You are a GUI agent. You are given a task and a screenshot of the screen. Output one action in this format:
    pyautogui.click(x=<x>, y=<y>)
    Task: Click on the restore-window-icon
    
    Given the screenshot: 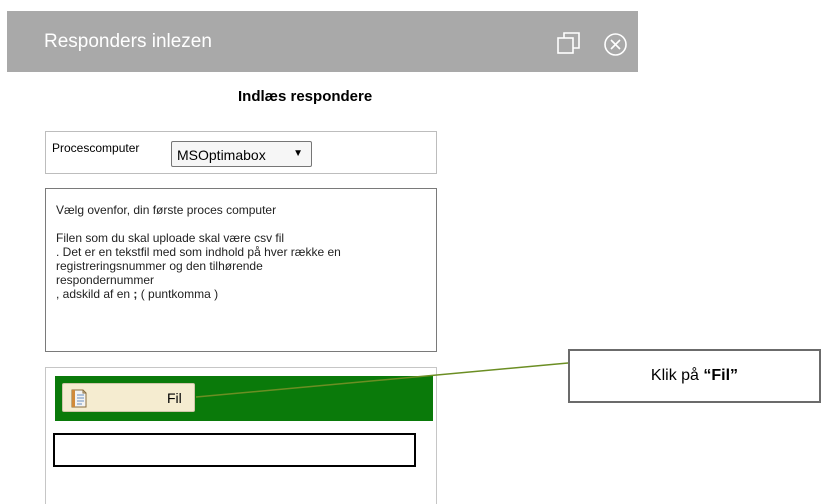 What is the action you would take?
    pyautogui.click(x=569, y=43)
    